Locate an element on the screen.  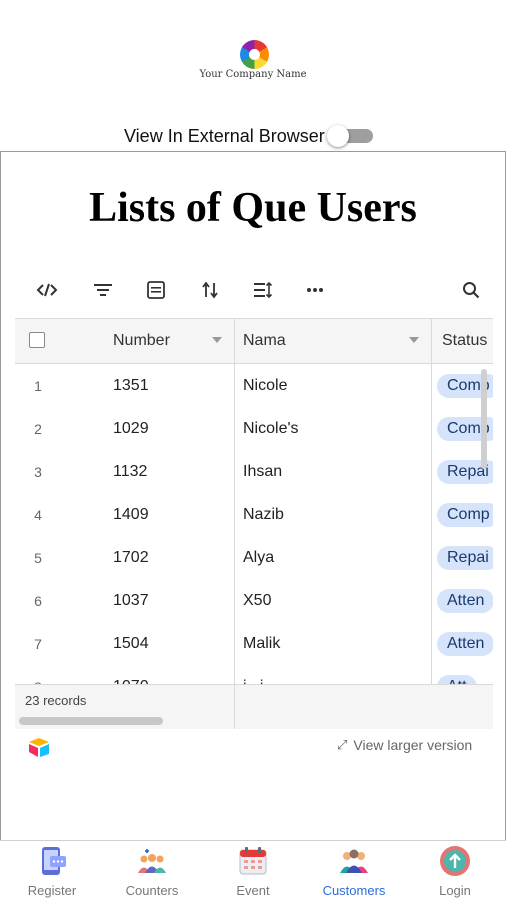
nav-label: Register is located at coordinates (52, 890).